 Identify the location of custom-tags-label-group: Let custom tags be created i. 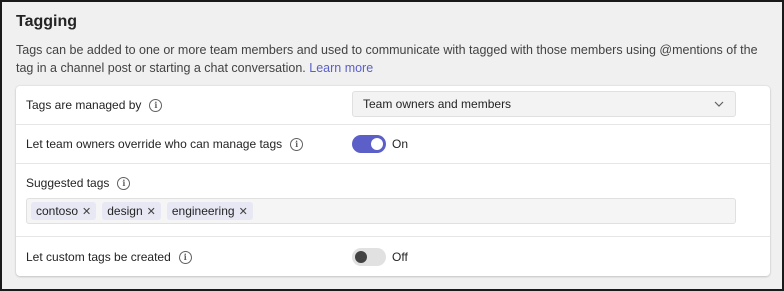
(109, 257).